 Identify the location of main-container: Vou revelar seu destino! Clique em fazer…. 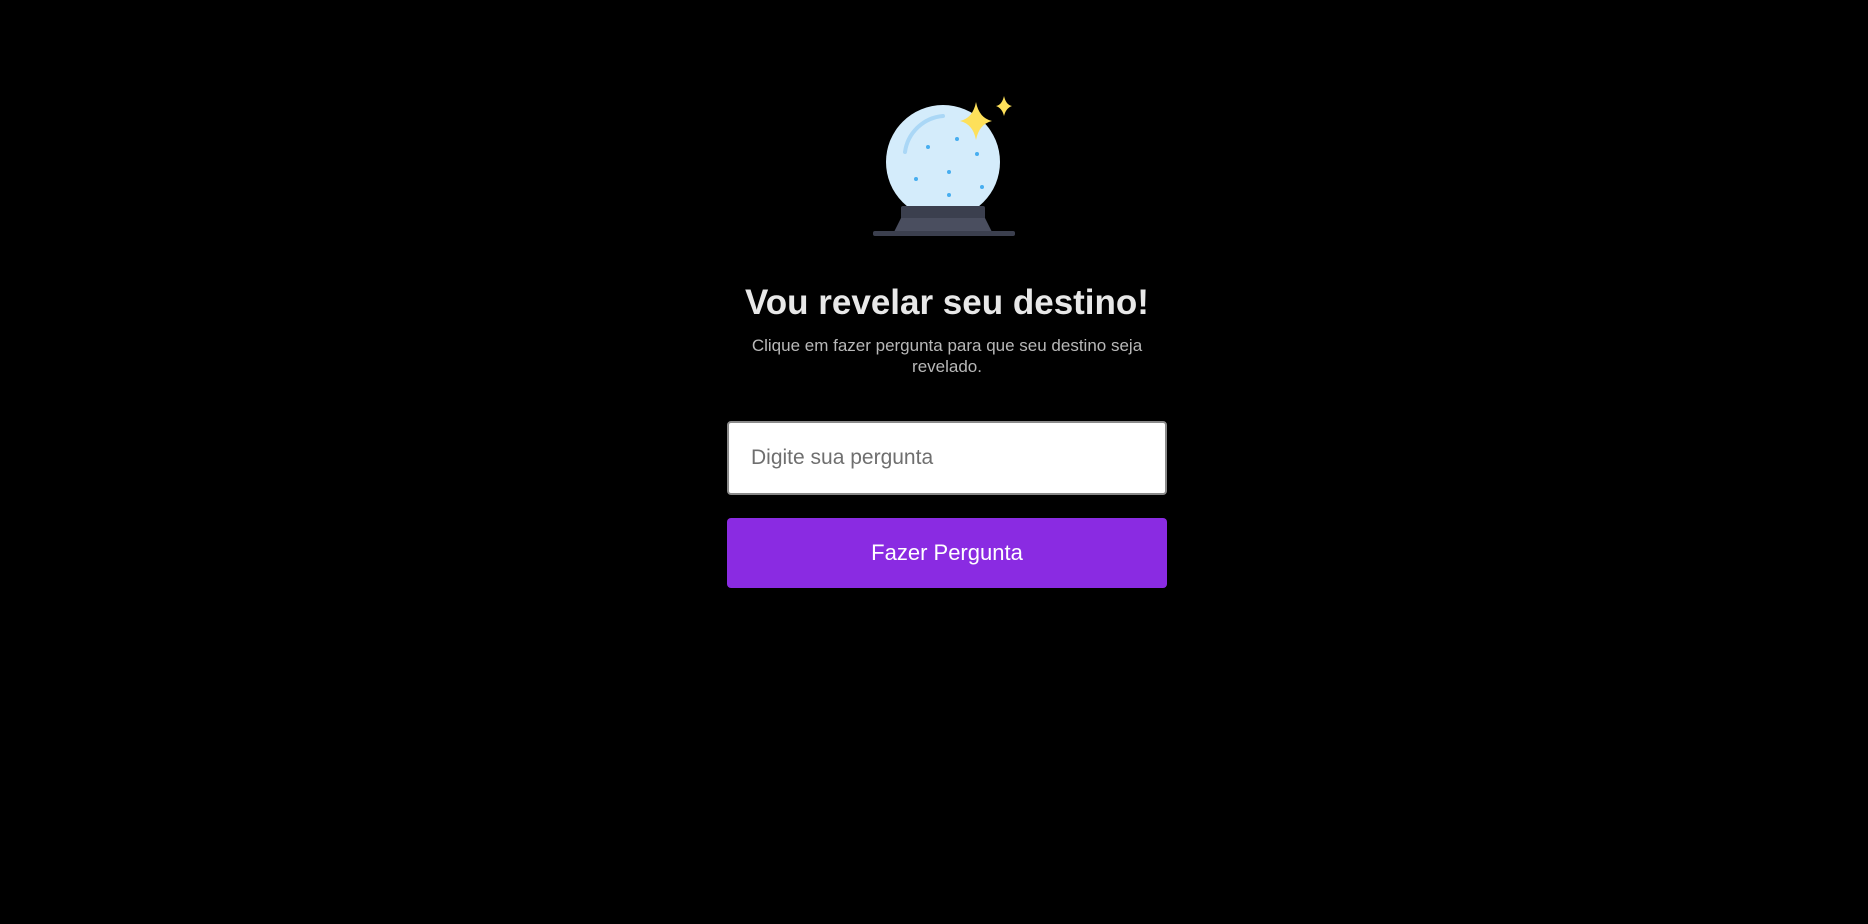
(947, 294).